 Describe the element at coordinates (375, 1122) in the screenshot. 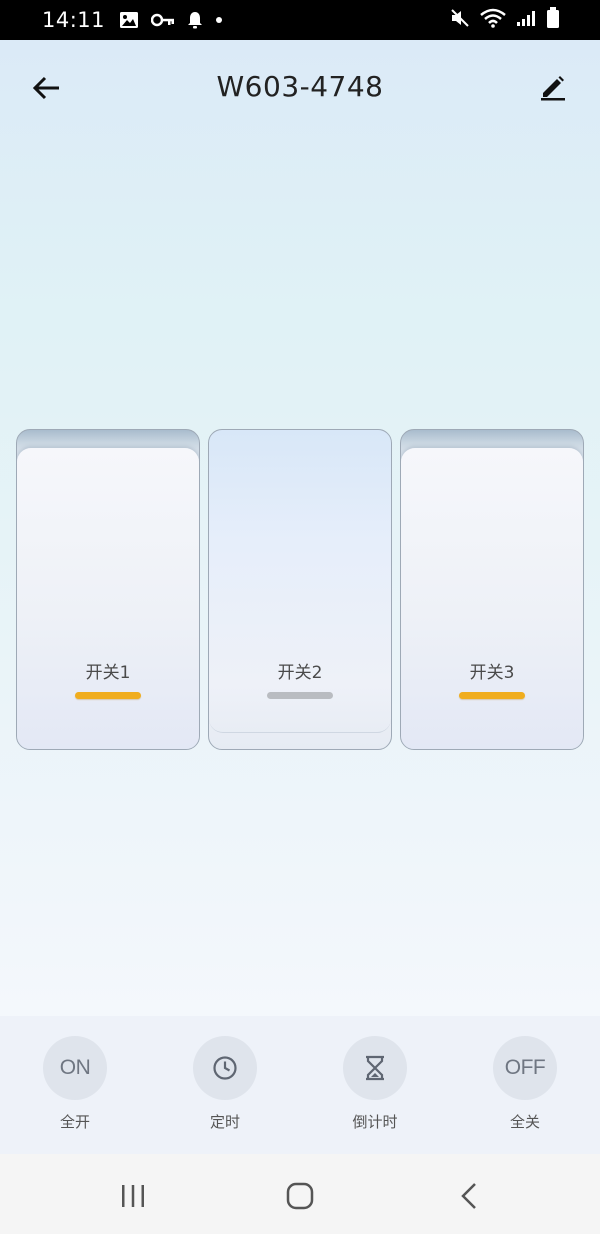

I see `action-label: 倒计时` at that location.